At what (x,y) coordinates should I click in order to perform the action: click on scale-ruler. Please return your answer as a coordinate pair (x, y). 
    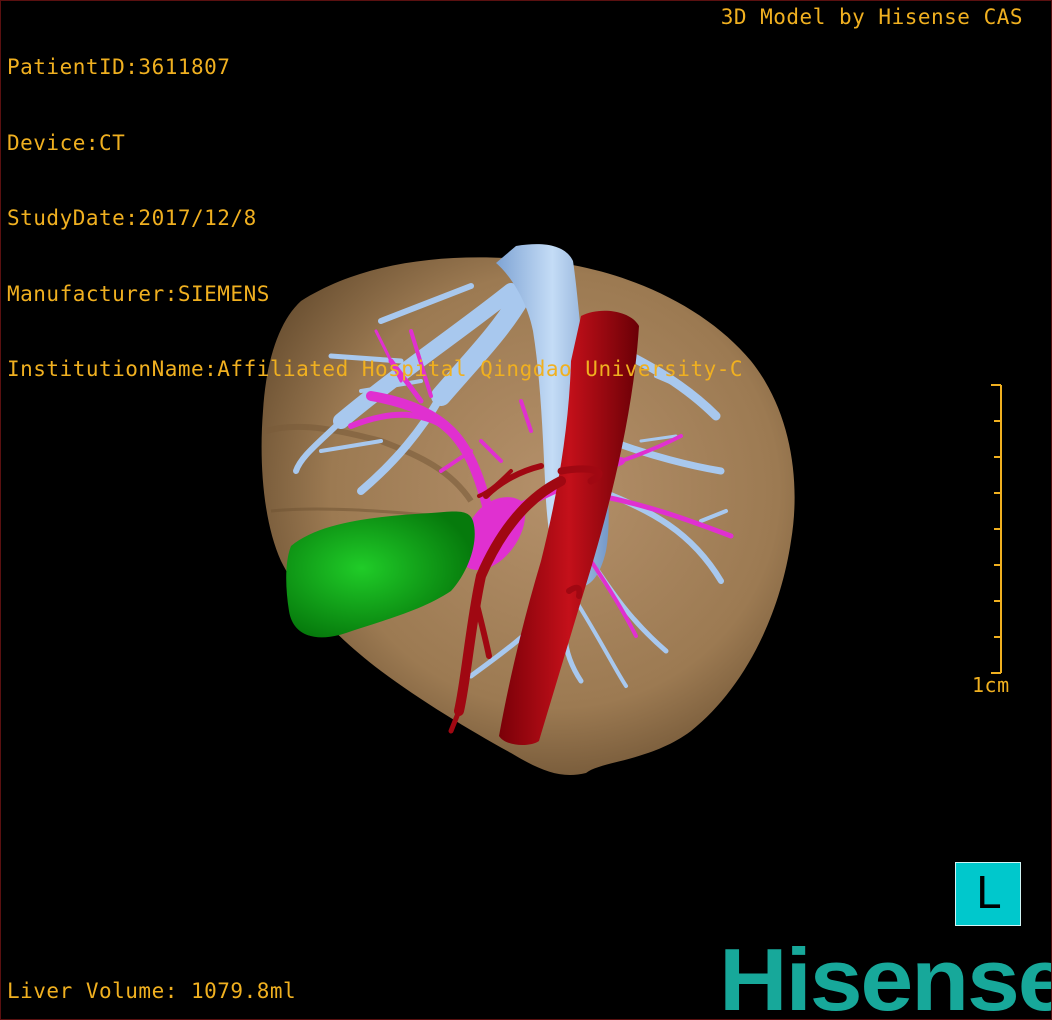
    Looking at the image, I should click on (996, 529).